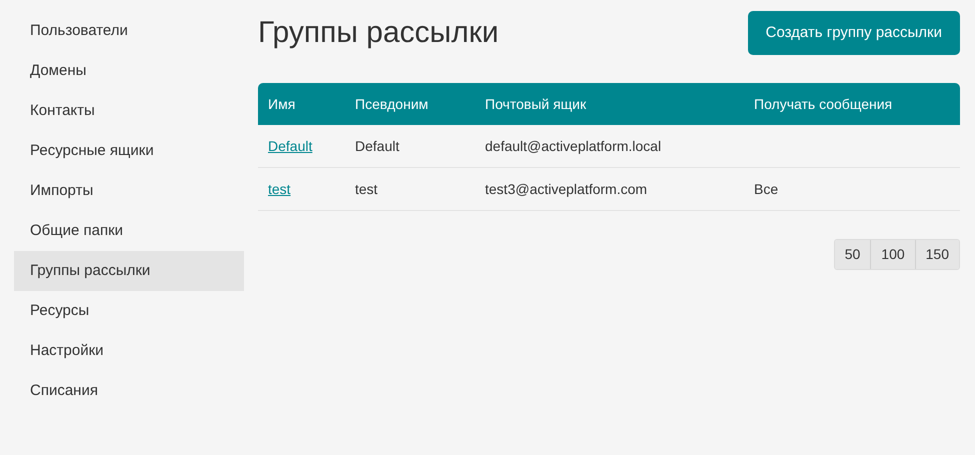  I want to click on table-cell: Все, so click(766, 188).